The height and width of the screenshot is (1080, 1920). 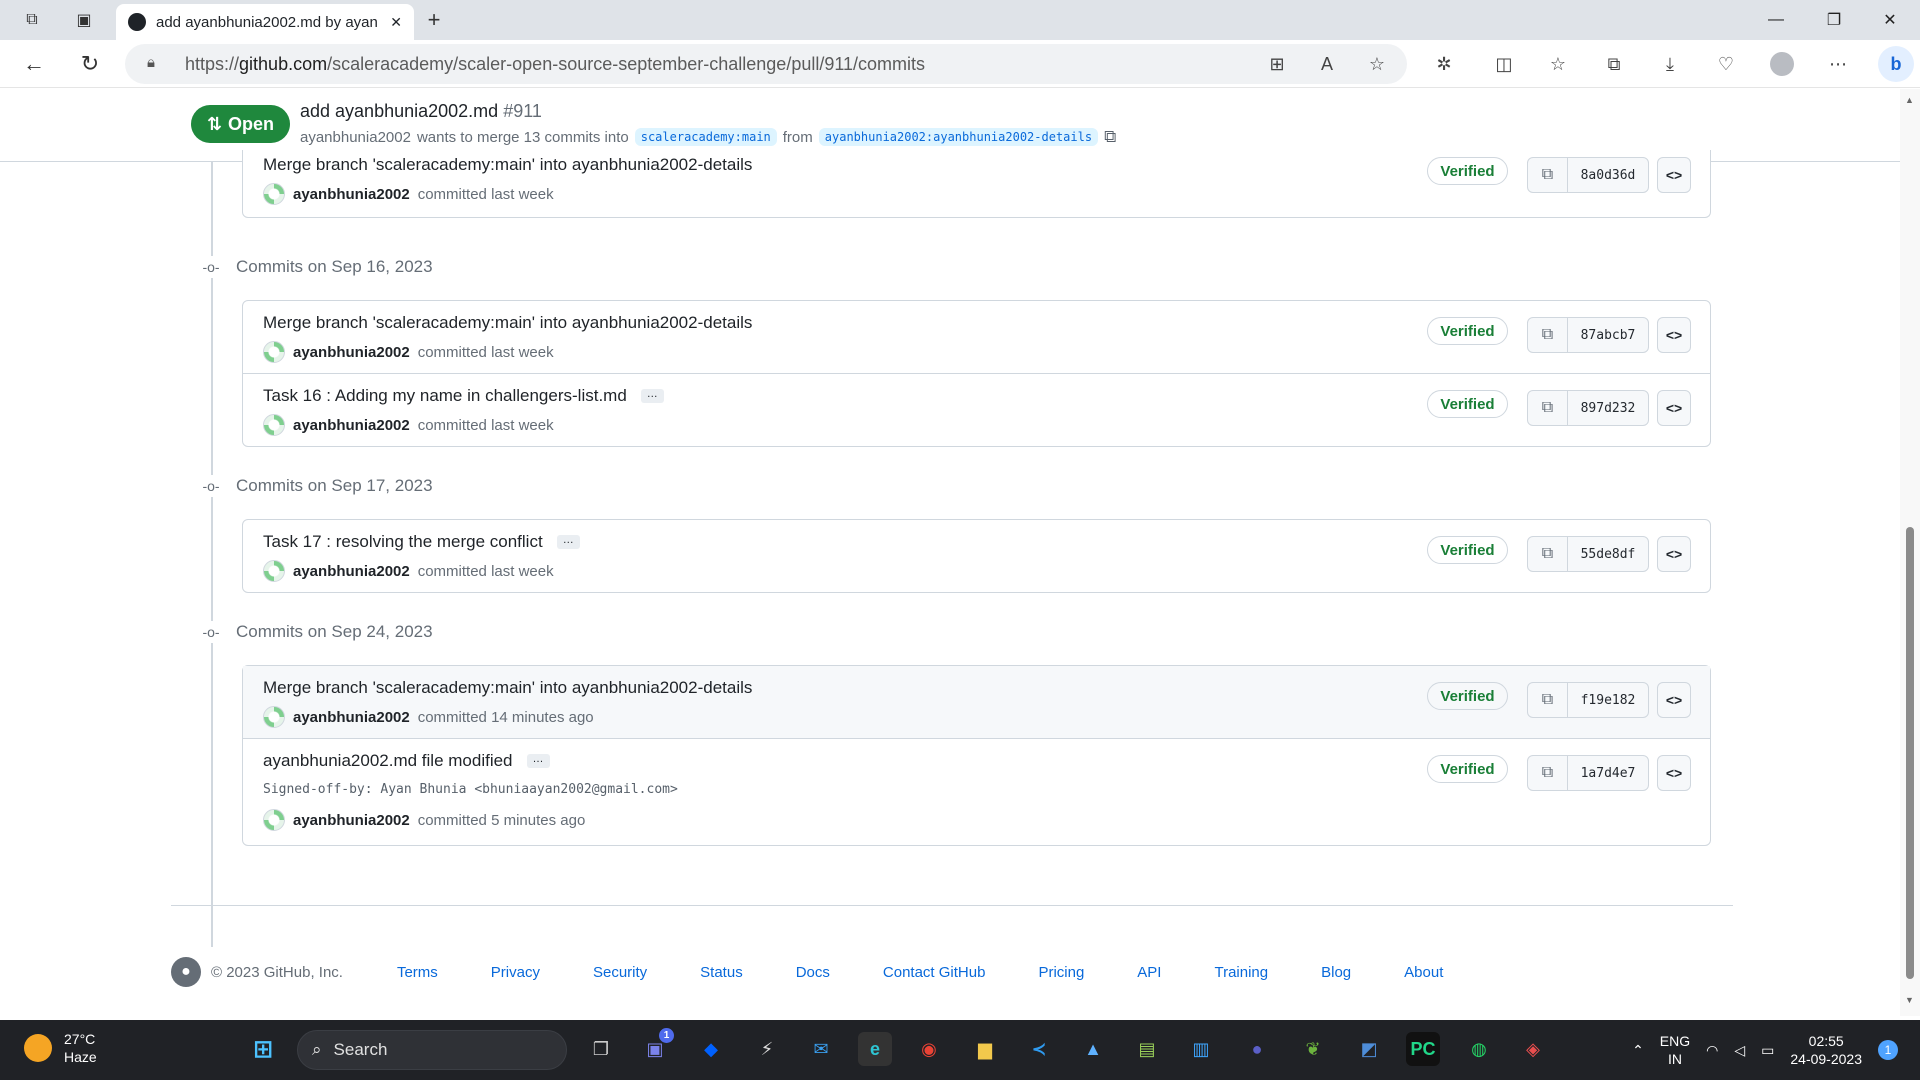 What do you see at coordinates (1149, 972) in the screenshot?
I see `footer-link-api: API` at bounding box center [1149, 972].